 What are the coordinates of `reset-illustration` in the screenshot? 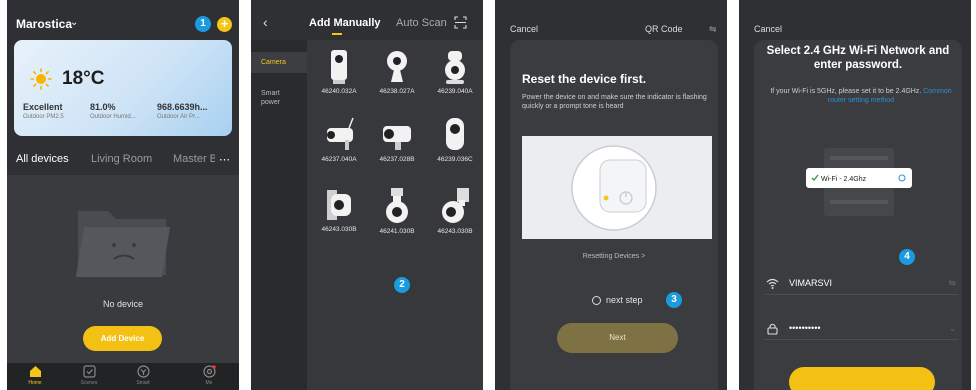 It's located at (617, 187).